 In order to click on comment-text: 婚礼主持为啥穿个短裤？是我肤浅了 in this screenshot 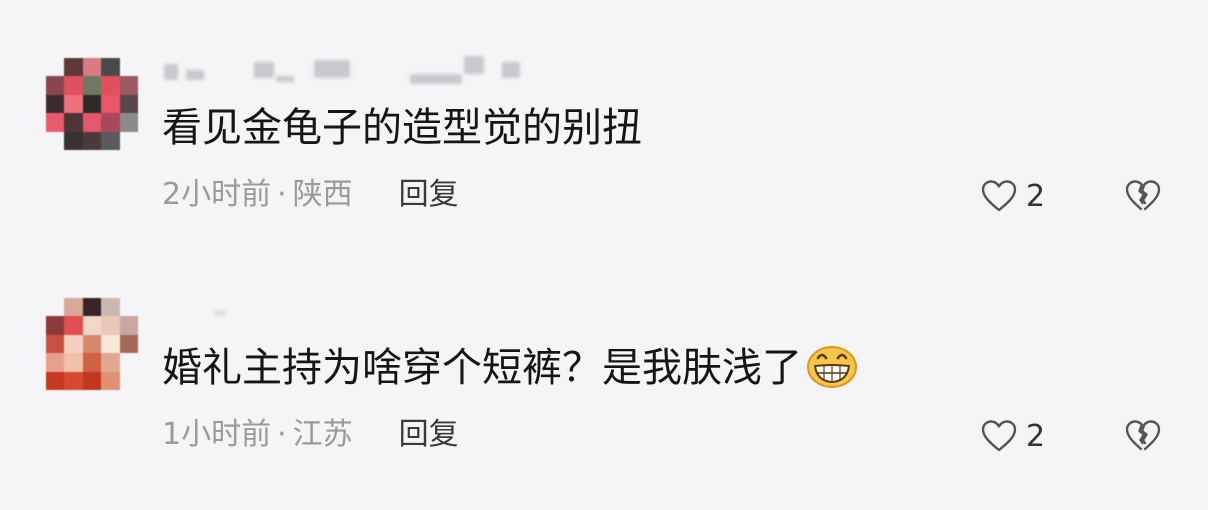, I will do `click(510, 372)`.